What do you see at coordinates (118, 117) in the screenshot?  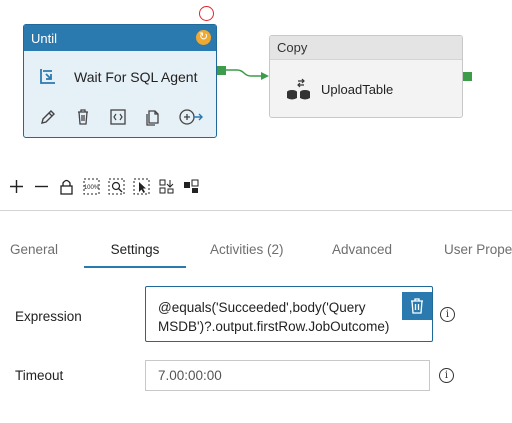 I see `code-icon` at bounding box center [118, 117].